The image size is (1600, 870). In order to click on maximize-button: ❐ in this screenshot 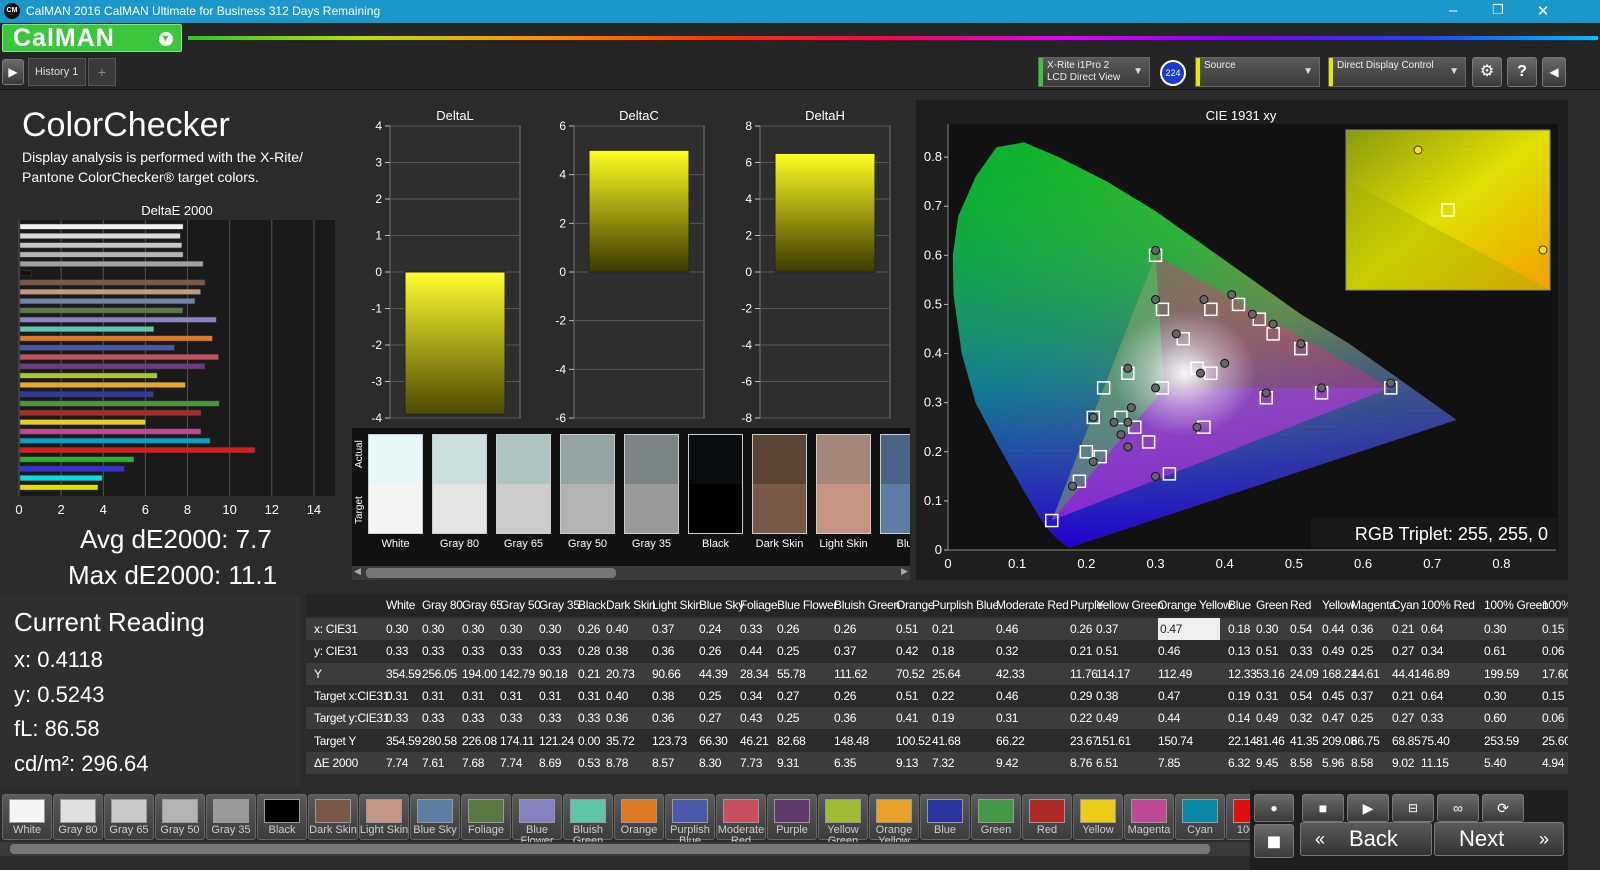, I will do `click(1498, 10)`.